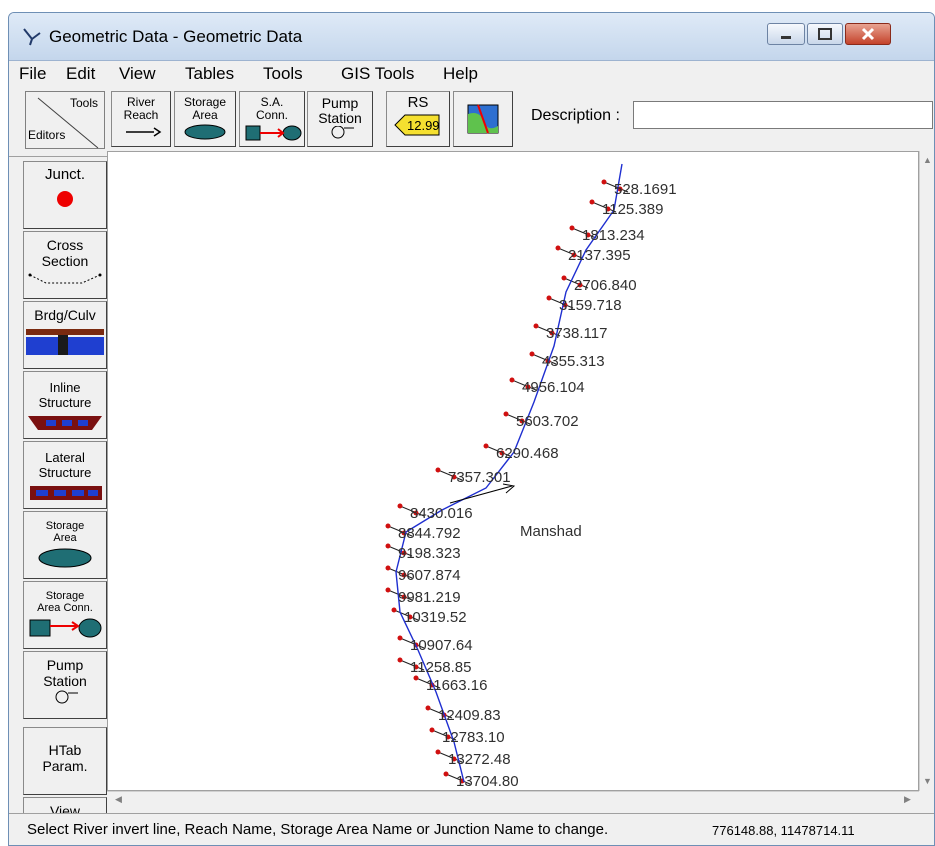 The height and width of the screenshot is (846, 935). I want to click on river-reach-button: River Reach, so click(141, 119).